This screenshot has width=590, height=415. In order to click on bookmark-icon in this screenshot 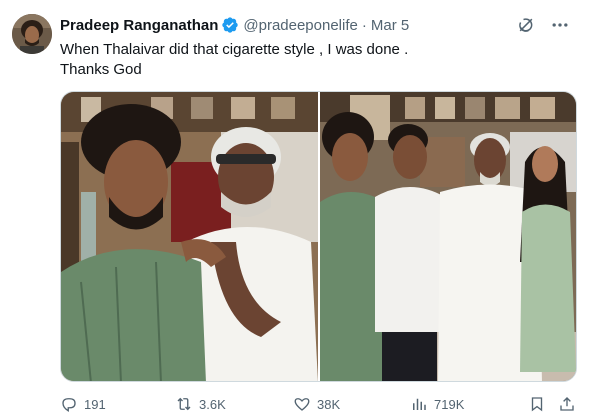, I will do `click(537, 404)`.